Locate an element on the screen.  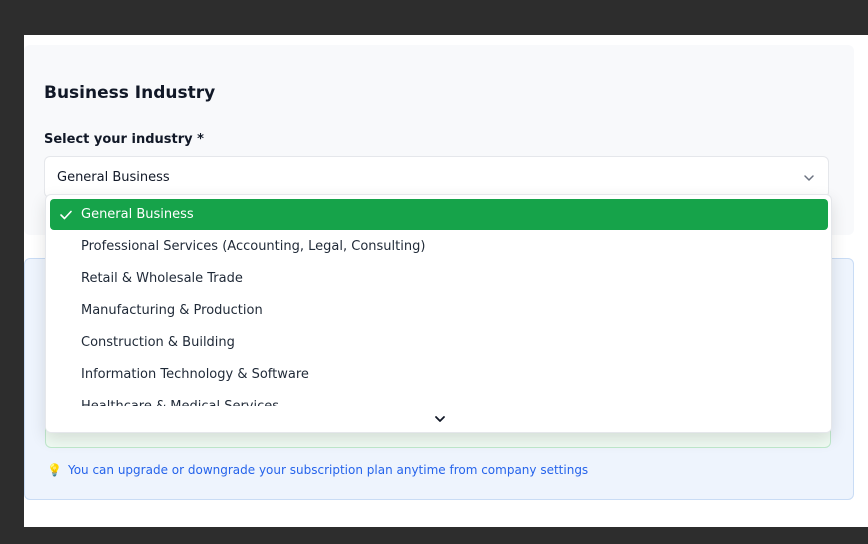
industry-option-label: Retail & Wholesale Trade is located at coordinates (162, 278).